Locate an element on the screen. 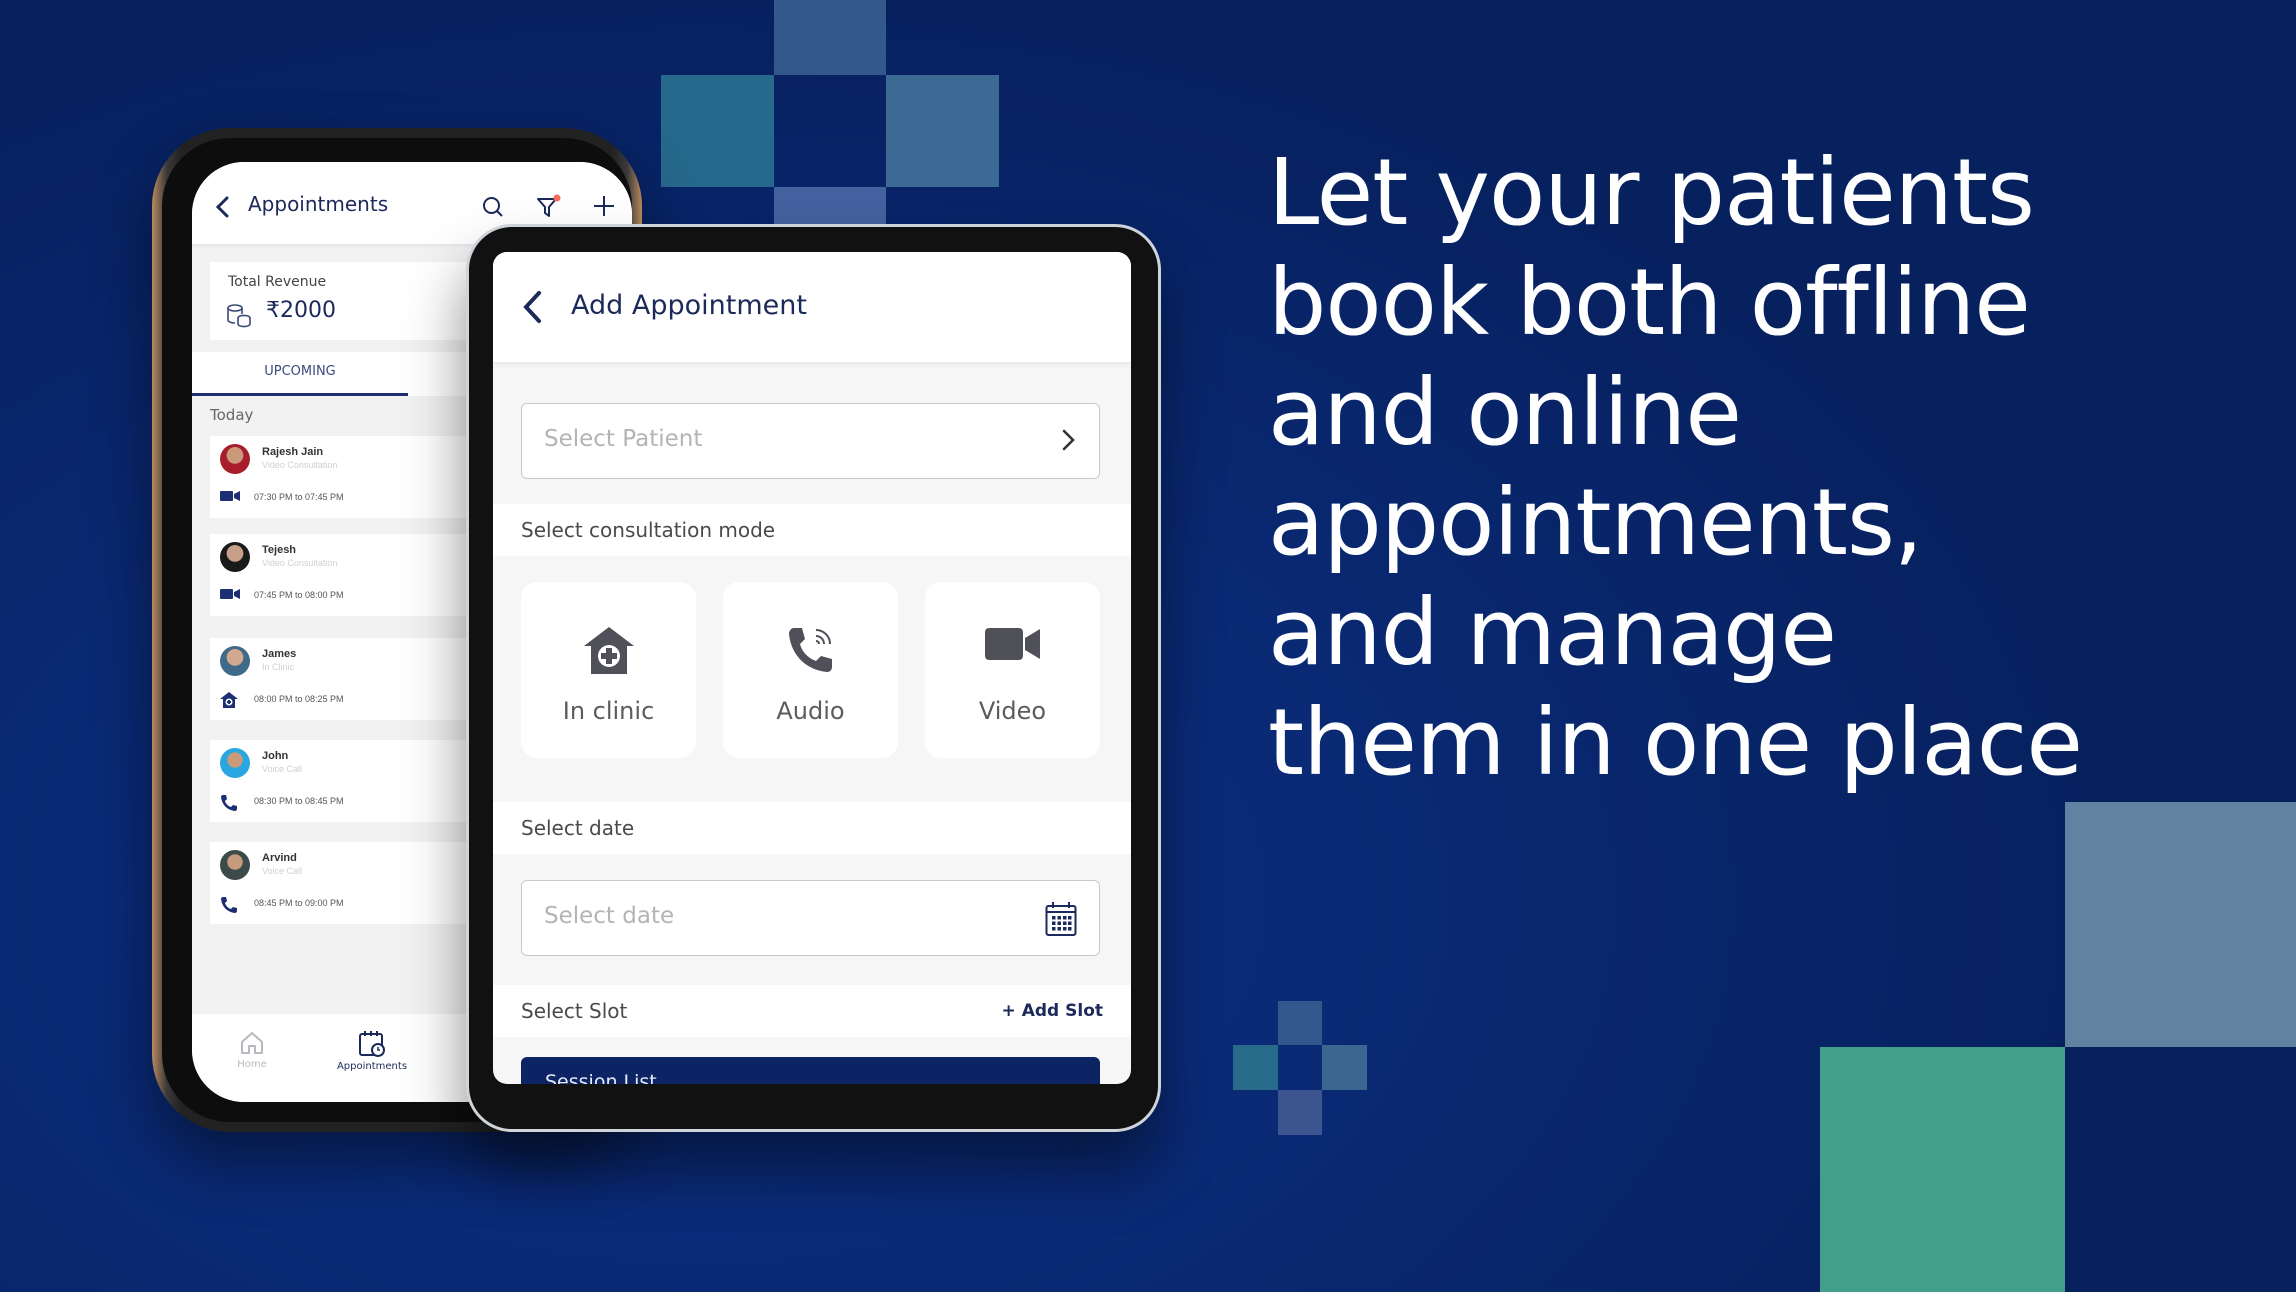 The height and width of the screenshot is (1292, 2296). headline-line: and online is located at coordinates (1505, 412).